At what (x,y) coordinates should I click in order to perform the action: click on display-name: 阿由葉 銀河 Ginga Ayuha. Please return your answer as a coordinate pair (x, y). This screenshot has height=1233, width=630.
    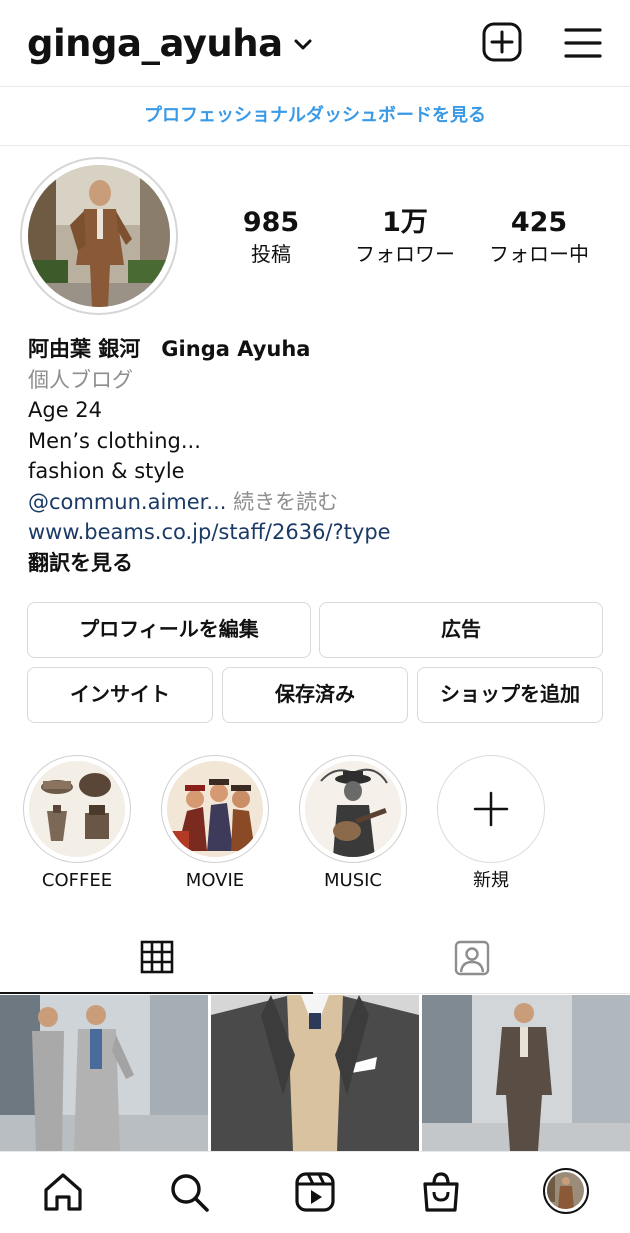
    Looking at the image, I should click on (169, 349).